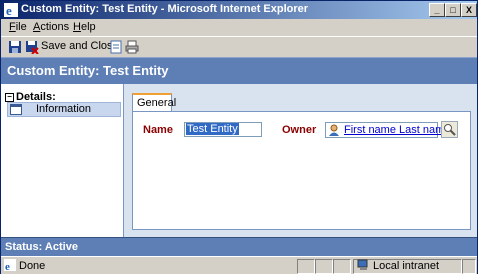  I want to click on page-done-icon: e, so click(10, 265).